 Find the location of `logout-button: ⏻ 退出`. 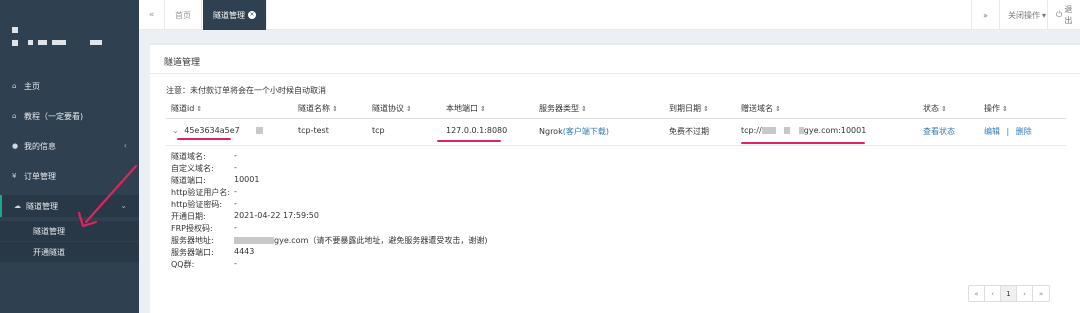

logout-button: ⏻ 退出 is located at coordinates (1063, 15).